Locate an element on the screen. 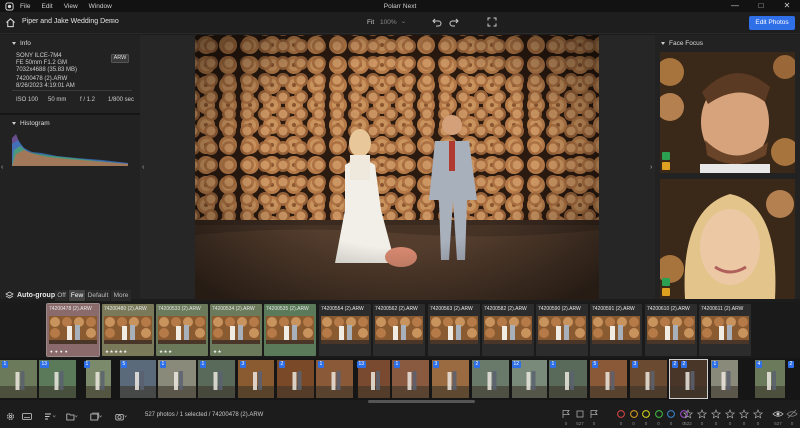 This screenshot has width=800, height=428. minimize-button: — is located at coordinates (735, 6).